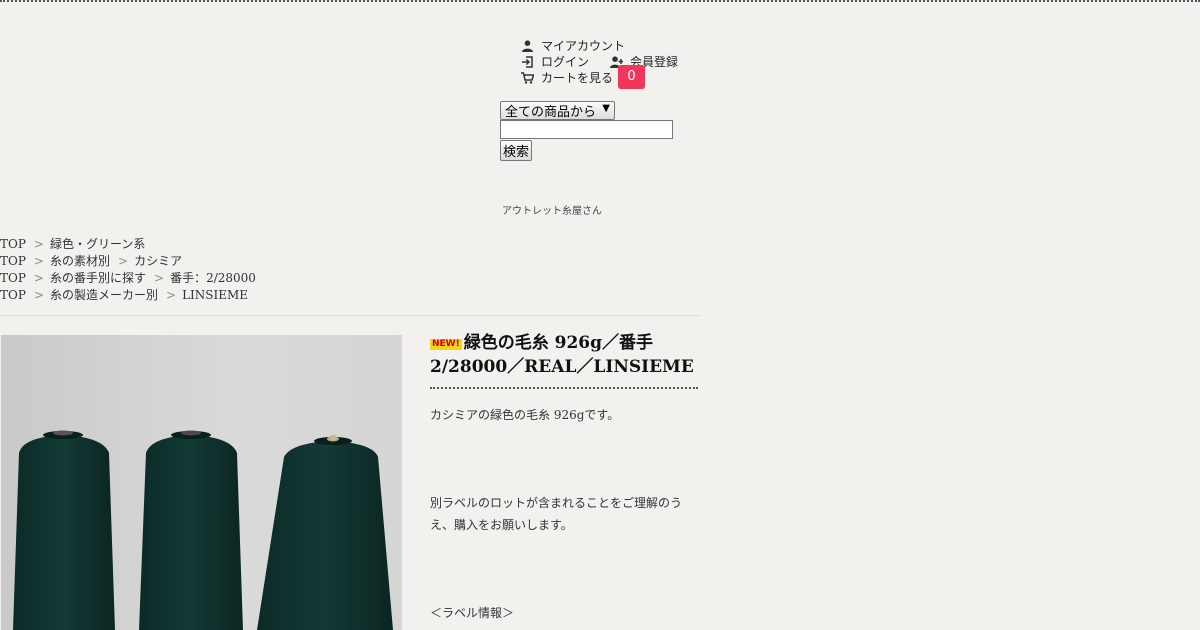 This screenshot has width=1200, height=630. I want to click on breadcrumb-link: 糸の番手別に探す, so click(98, 278).